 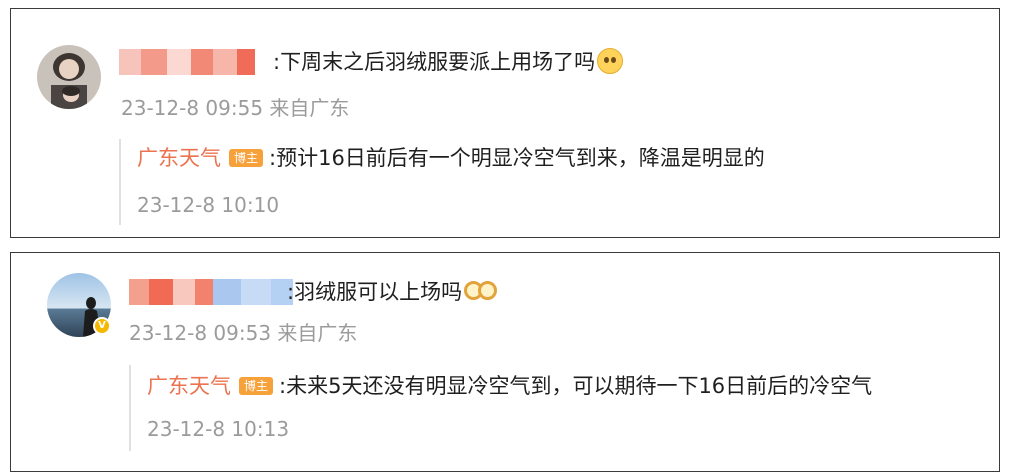 I want to click on reply-line: 广东天气 博主 :预计16日前后有一个明显冷空气到来，降温是明显的, so click(x=451, y=158).